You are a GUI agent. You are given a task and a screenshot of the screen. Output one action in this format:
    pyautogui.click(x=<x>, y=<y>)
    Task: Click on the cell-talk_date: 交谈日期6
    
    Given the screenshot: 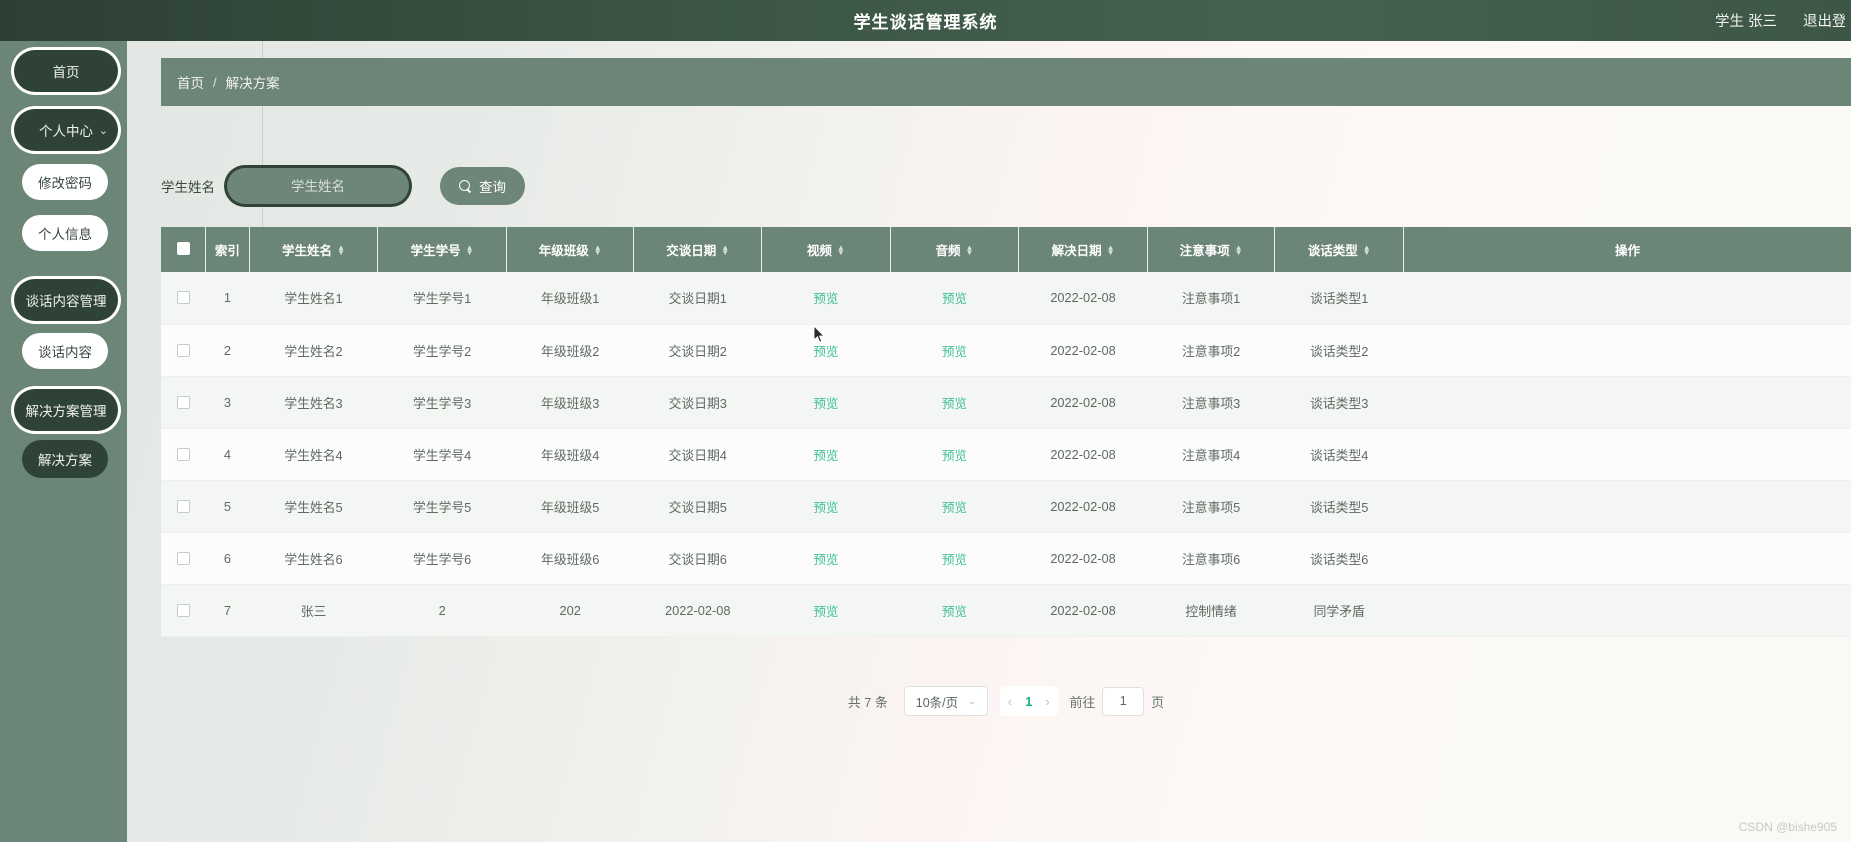 What is the action you would take?
    pyautogui.click(x=697, y=558)
    